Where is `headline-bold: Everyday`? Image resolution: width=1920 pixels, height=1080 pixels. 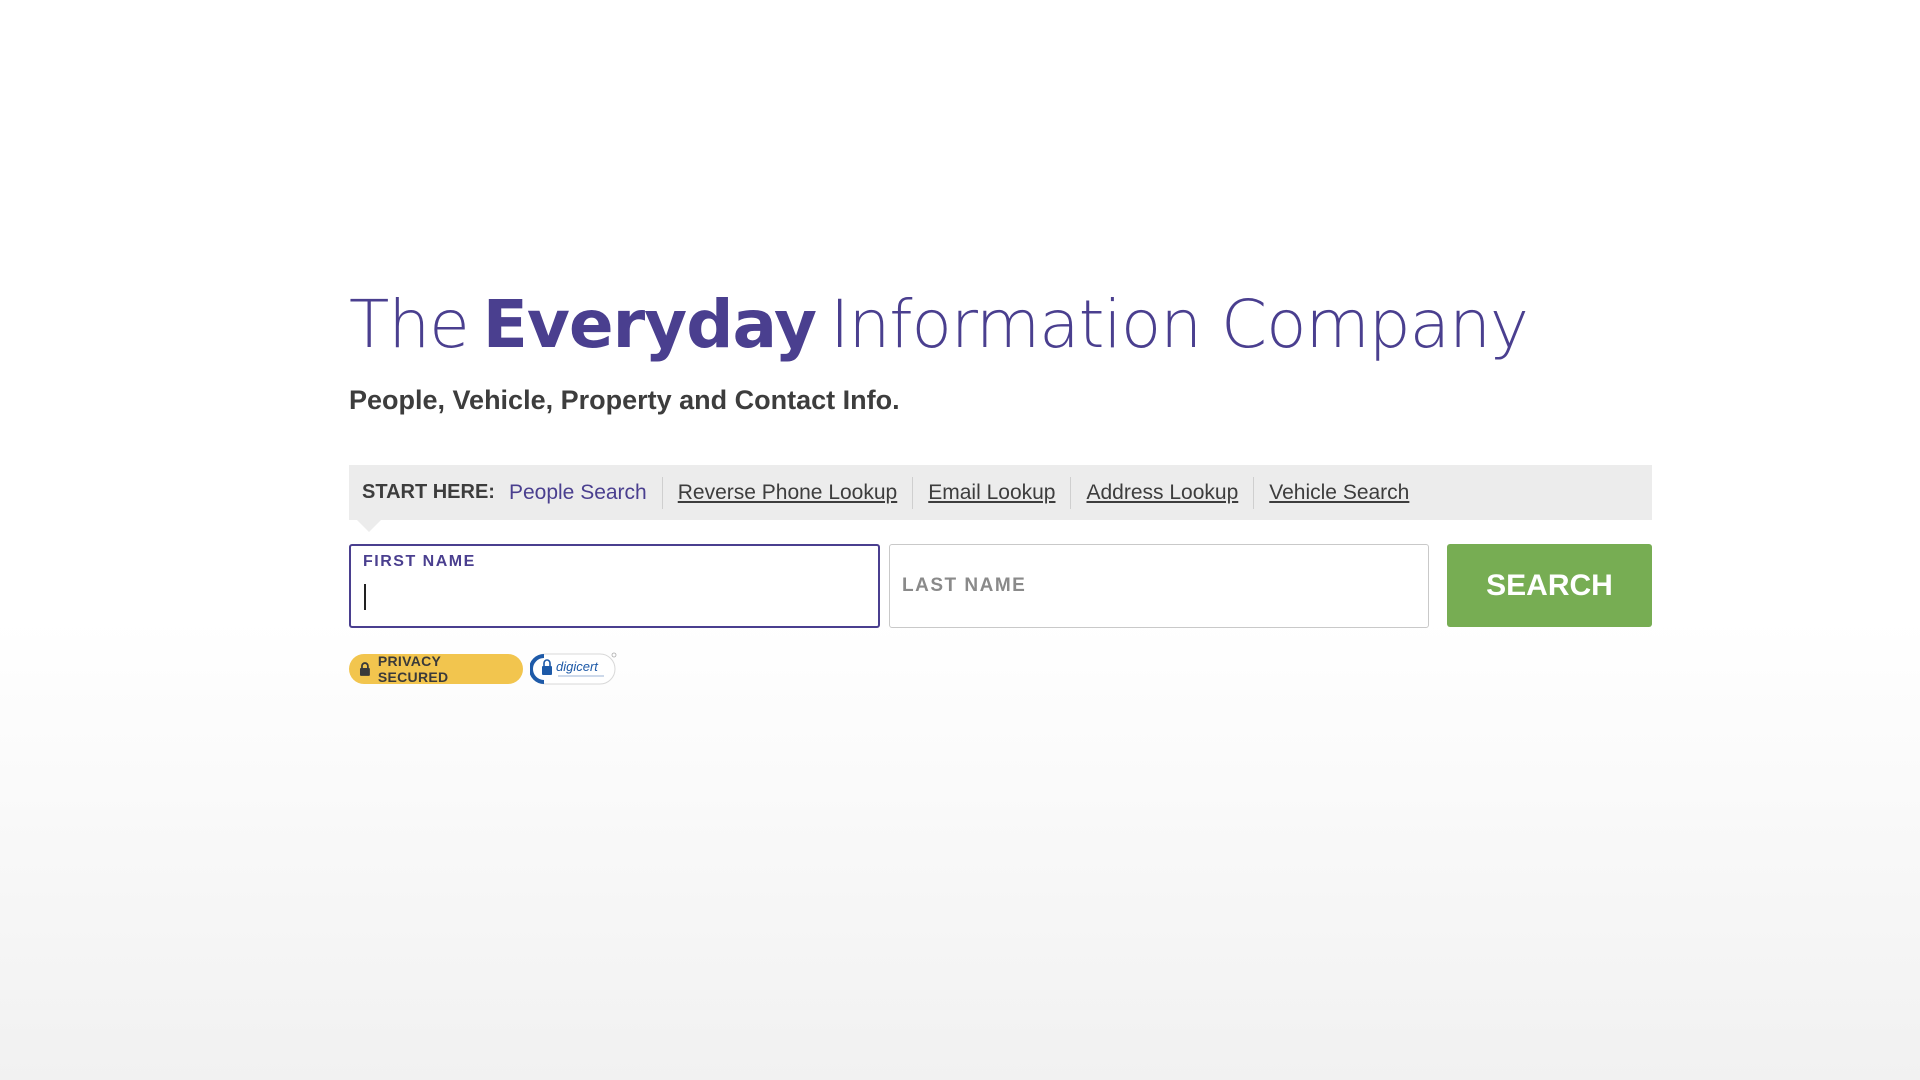 headline-bold: Everyday is located at coordinates (649, 324).